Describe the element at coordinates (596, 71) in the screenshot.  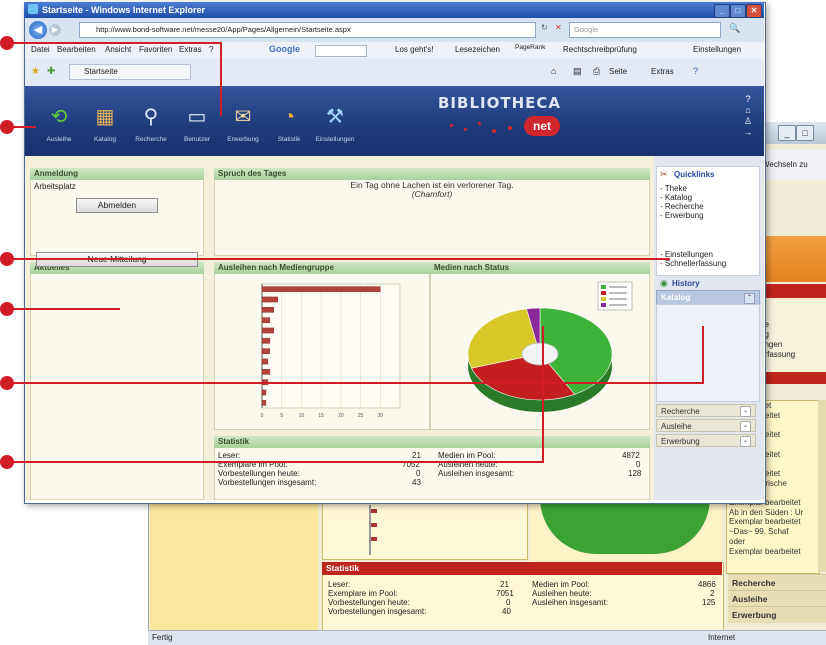
I see `print-icon: ⎙` at that location.